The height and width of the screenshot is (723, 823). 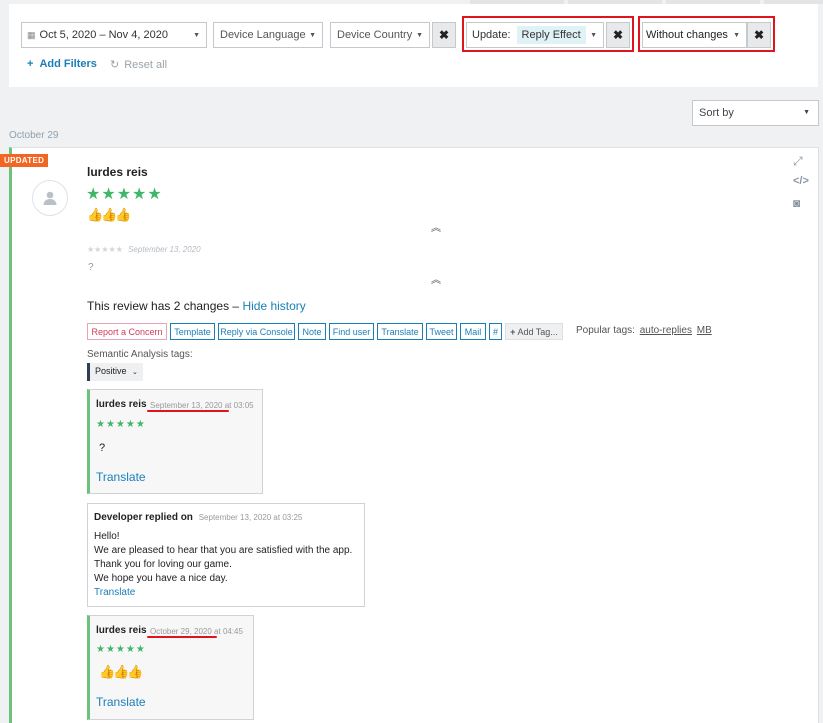 I want to click on reset-icon: ↻, so click(x=115, y=65).